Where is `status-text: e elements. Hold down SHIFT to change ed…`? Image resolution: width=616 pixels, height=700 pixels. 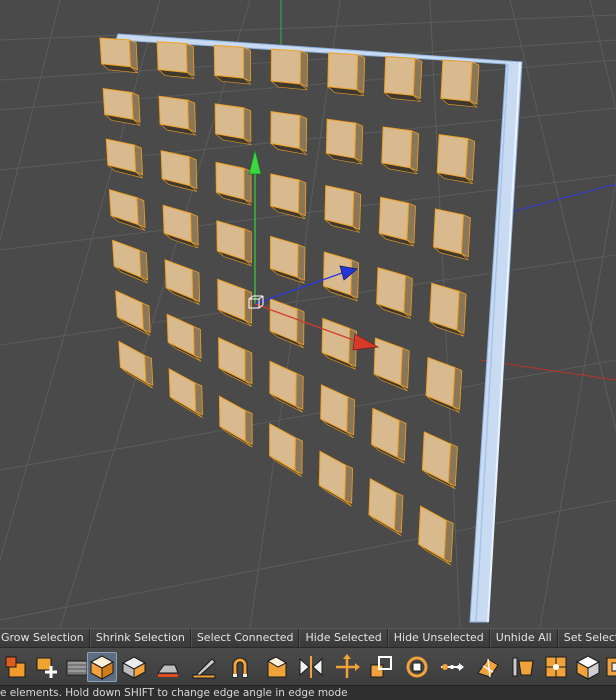
status-text: e elements. Hold down SHIFT to change ed… is located at coordinates (174, 693).